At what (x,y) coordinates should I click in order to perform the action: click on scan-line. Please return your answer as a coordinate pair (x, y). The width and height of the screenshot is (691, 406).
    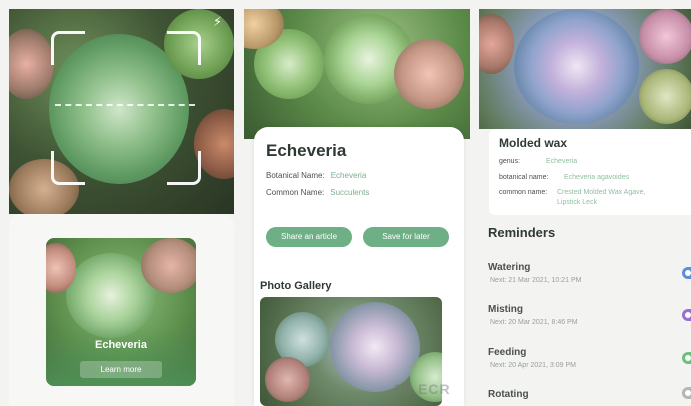
    Looking at the image, I should click on (125, 105).